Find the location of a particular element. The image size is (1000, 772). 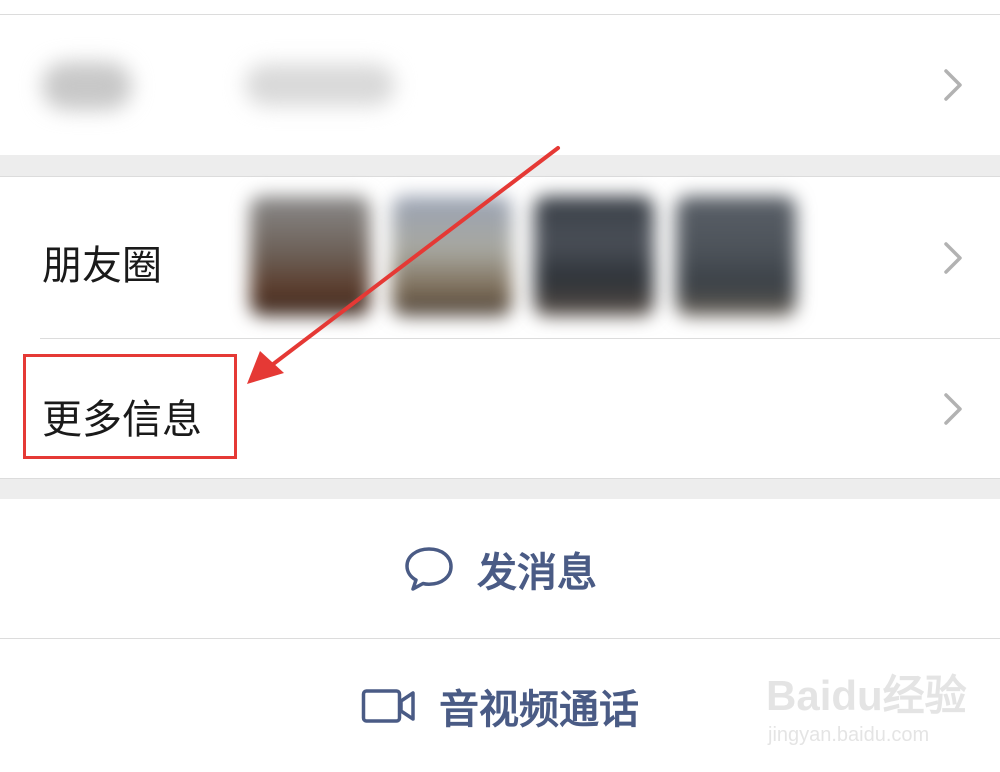

baidu-watermark: Baidu经验 jingyan.baidu.com is located at coordinates (873, 712).